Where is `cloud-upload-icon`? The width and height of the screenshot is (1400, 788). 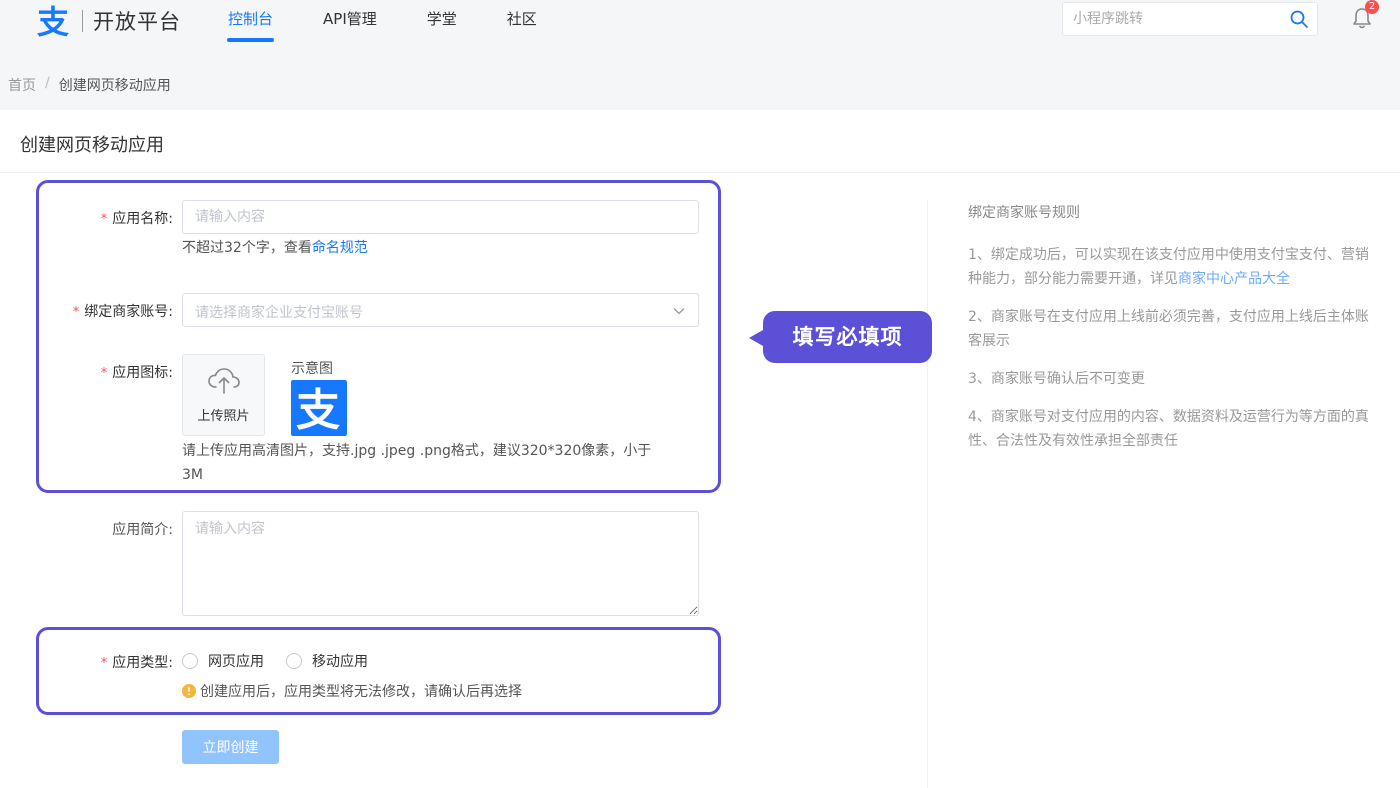 cloud-upload-icon is located at coordinates (224, 381).